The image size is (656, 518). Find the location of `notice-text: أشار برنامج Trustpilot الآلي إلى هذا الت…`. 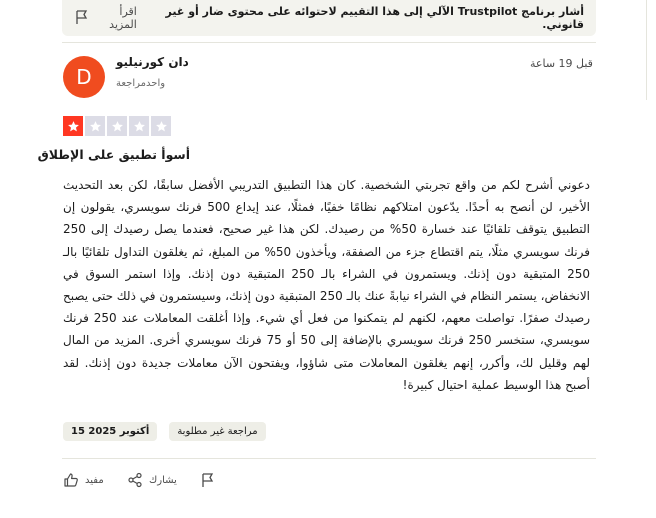

notice-text: أشار برنامج Trustpilot الآلي إلى هذا الت… is located at coordinates (374, 18).